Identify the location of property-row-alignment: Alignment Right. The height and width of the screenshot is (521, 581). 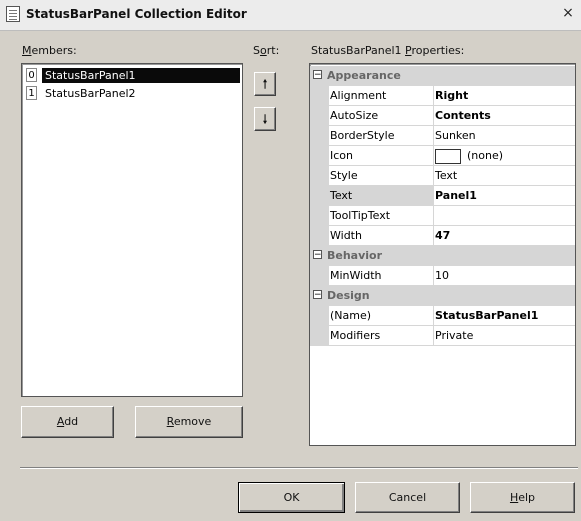
(442, 96).